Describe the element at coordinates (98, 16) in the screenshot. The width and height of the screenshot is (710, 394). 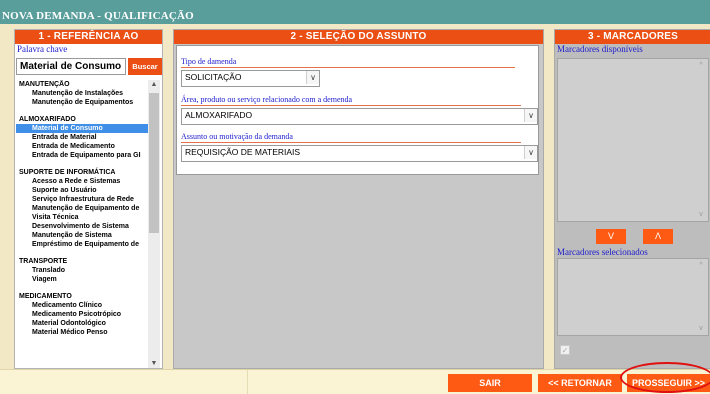
I see `window-title: NOVA DEMANDA - QUALIFICAÇÃO` at that location.